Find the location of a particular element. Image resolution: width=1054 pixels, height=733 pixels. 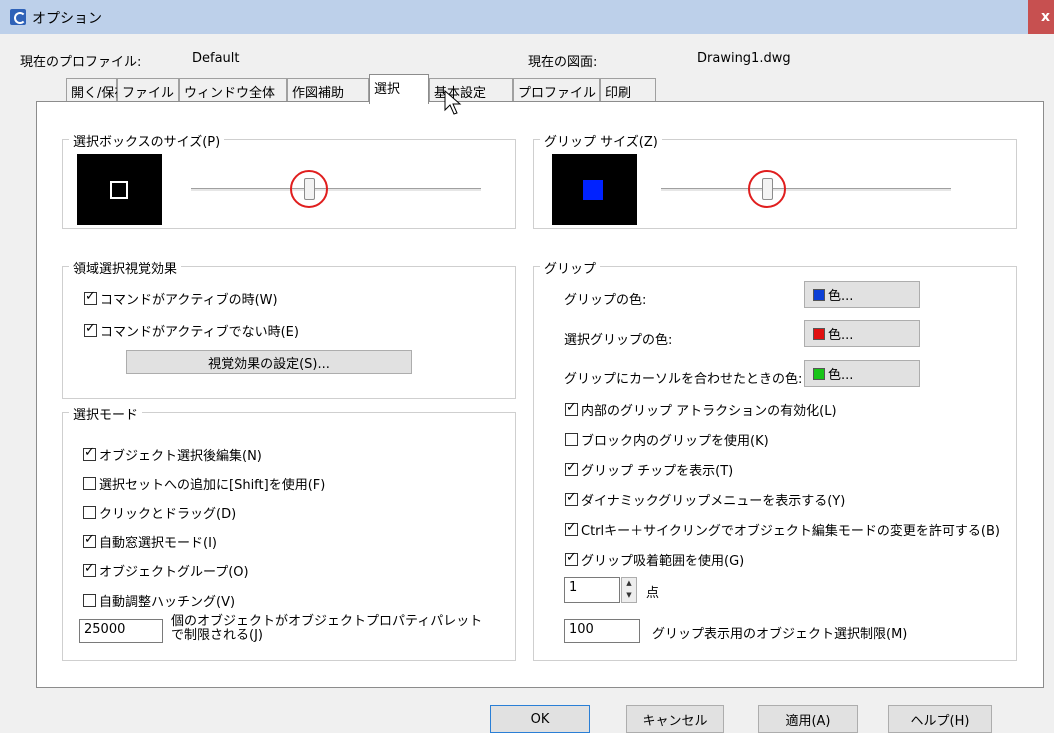

checkbox-shift-to-add: 選択セットへの追加に[Shift]を使用(F) is located at coordinates (204, 483).